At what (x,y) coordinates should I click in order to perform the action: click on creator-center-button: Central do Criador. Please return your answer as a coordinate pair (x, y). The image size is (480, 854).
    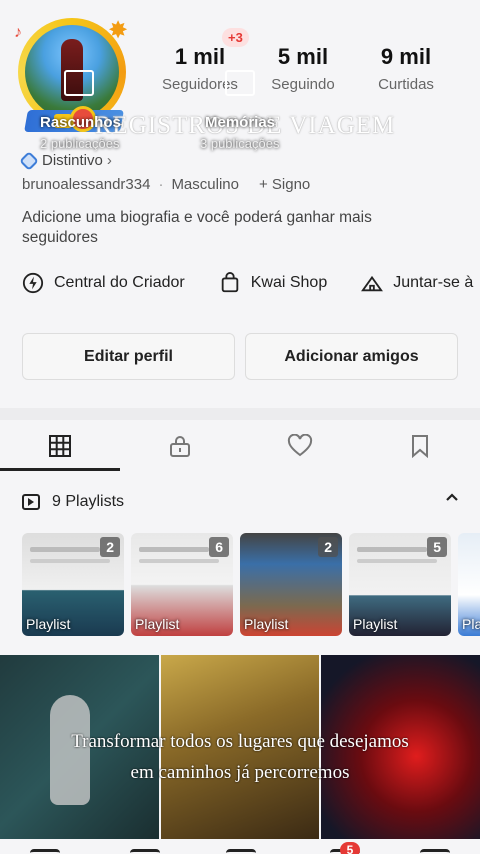
    Looking at the image, I should click on (103, 283).